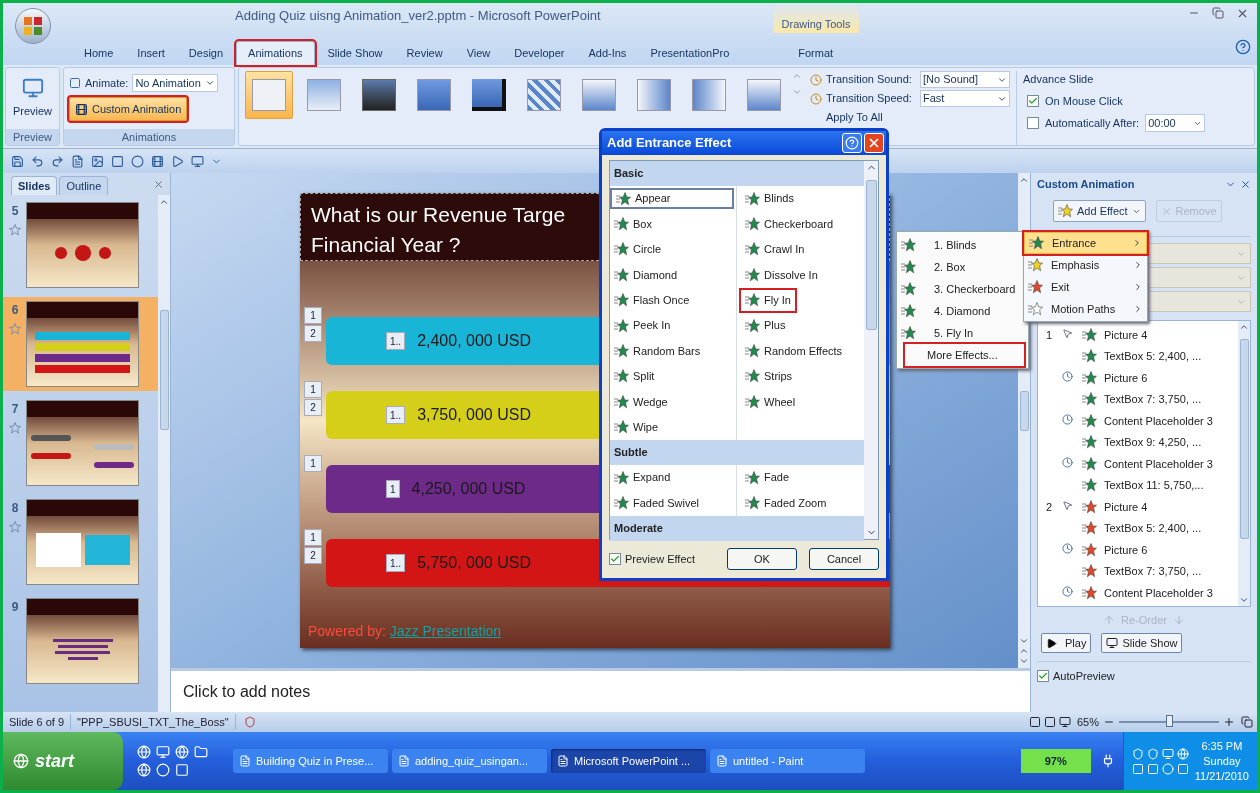 Image resolution: width=1260 pixels, height=793 pixels. I want to click on section-header: Basic, so click(737, 173).